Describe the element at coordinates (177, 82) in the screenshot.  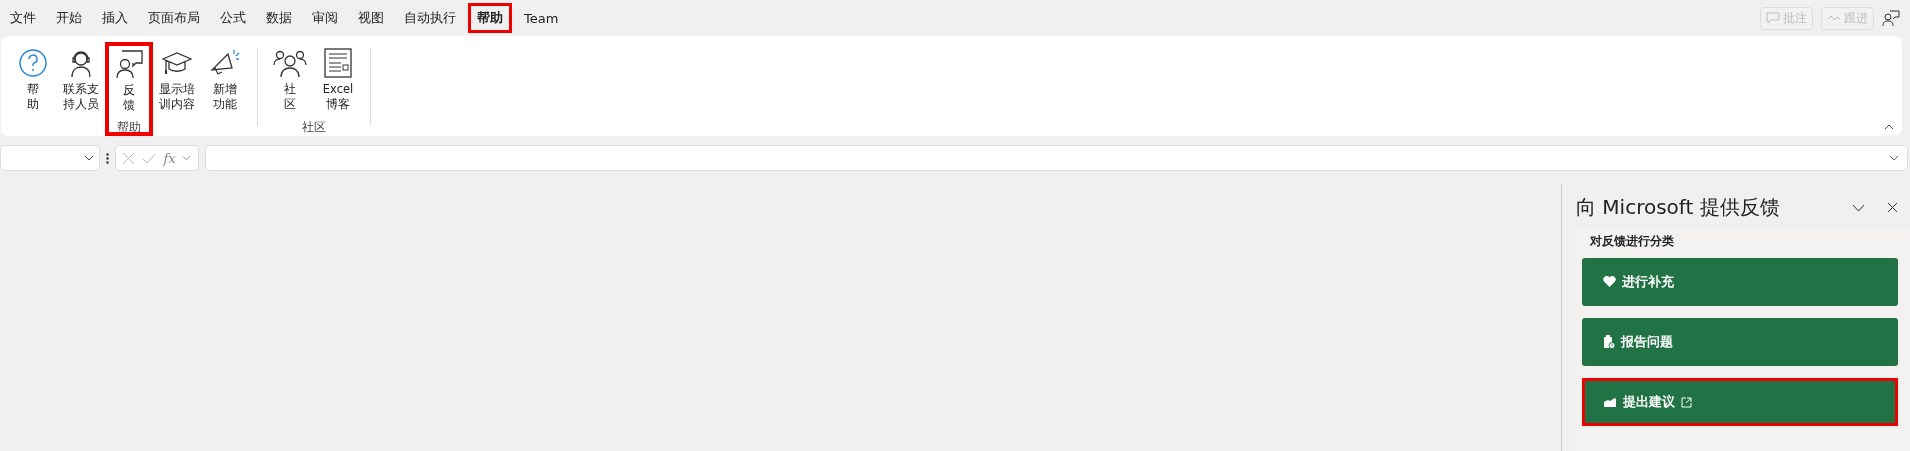
I see `ribbon-button: 显示培 训内容` at that location.